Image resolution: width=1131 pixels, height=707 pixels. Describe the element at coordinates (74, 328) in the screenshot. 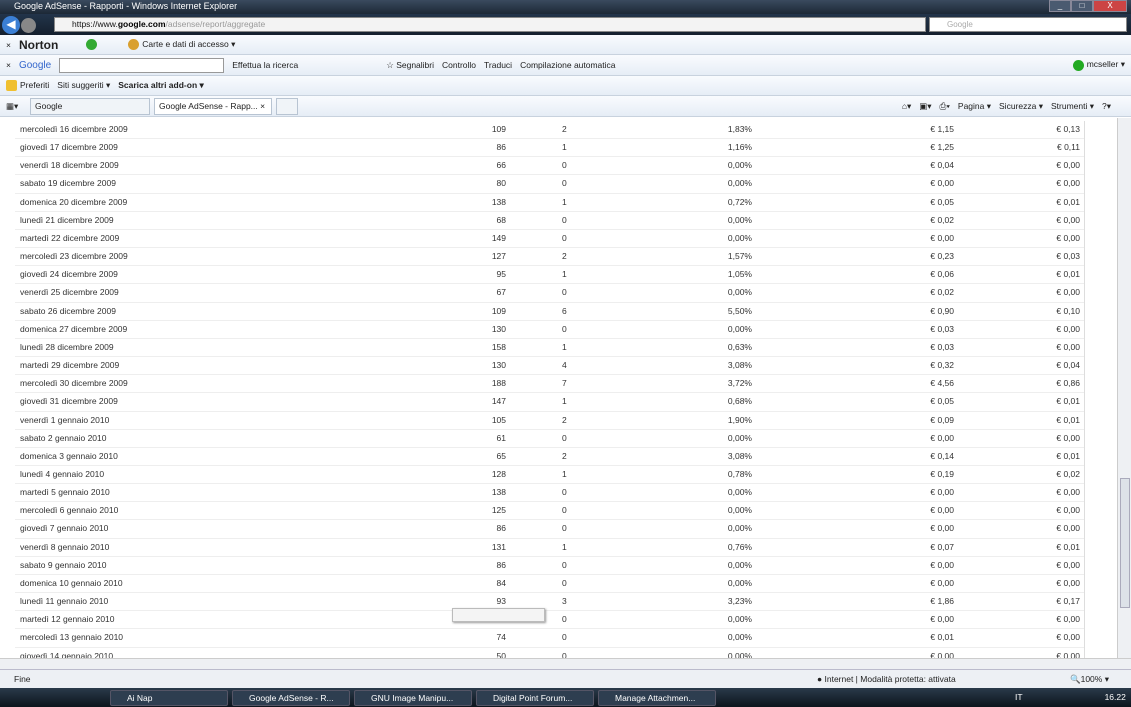

I see `date-cell: domenica 27 dicembre 2009` at that location.